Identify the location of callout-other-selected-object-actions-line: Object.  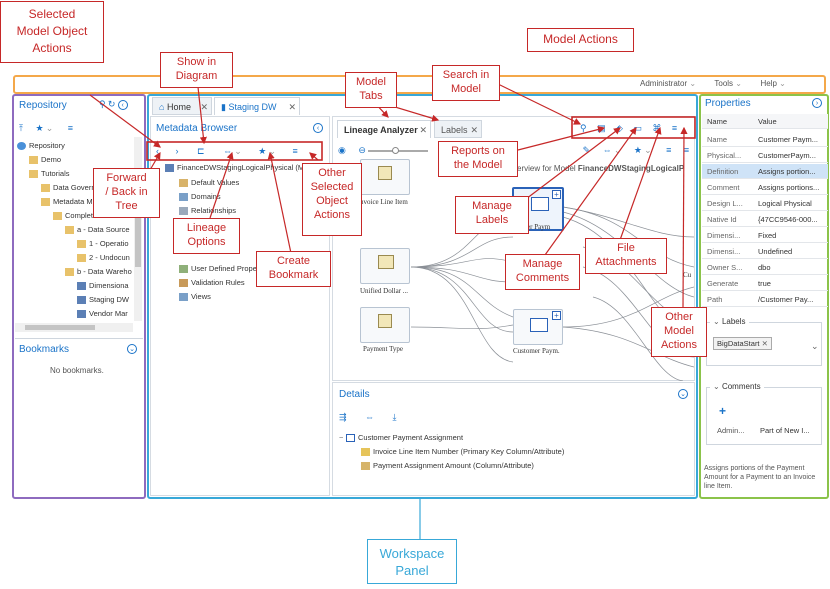
(332, 201).